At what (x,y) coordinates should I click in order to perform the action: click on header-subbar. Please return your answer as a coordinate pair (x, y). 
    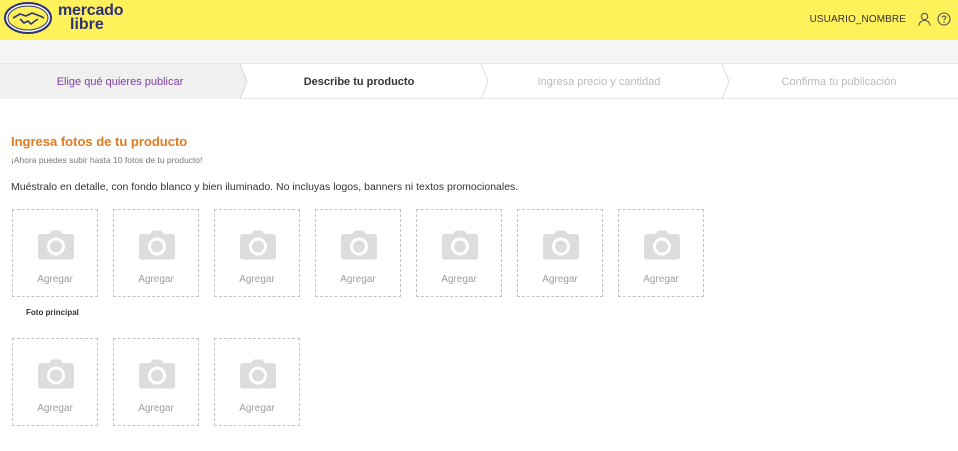
    Looking at the image, I should click on (479, 52).